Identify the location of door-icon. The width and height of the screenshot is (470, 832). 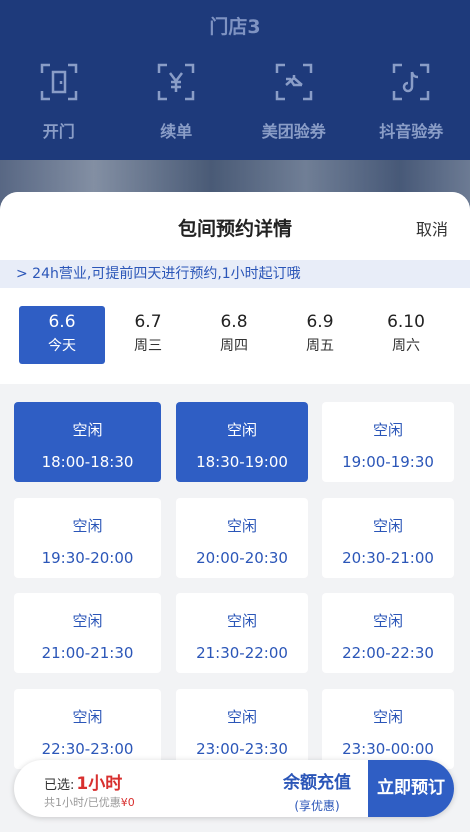
(59, 82).